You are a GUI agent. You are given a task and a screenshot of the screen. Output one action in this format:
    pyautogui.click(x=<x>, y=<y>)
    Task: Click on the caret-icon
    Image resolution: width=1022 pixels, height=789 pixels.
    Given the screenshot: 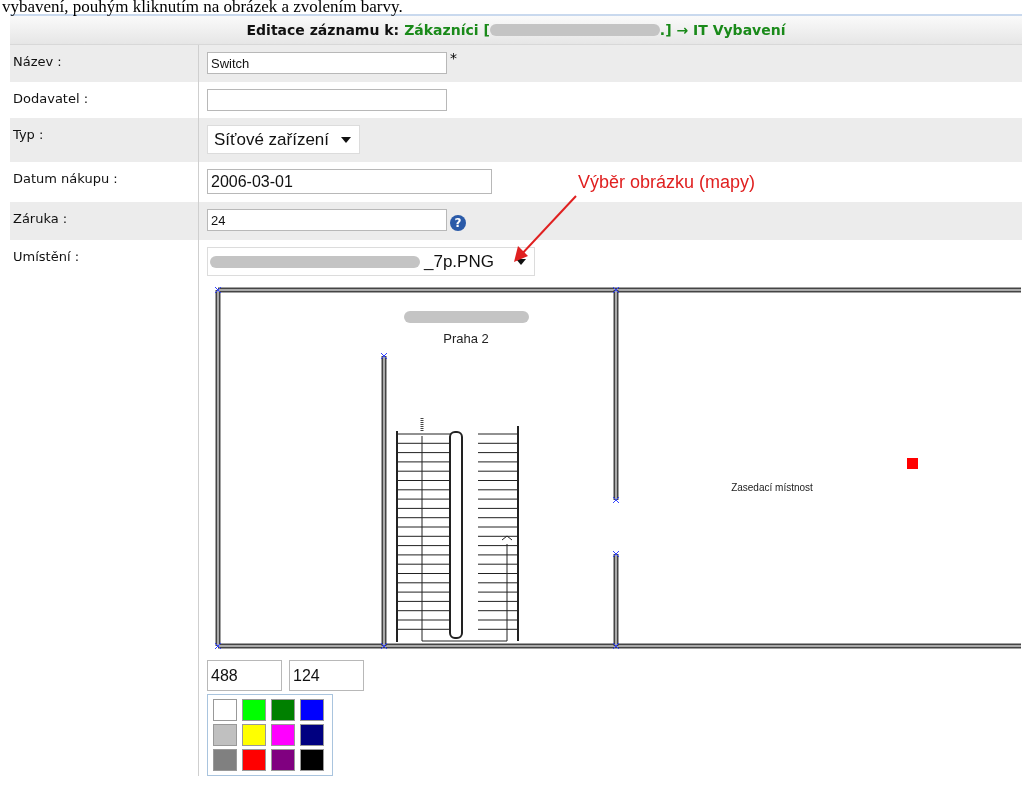 What is the action you would take?
    pyautogui.click(x=346, y=139)
    